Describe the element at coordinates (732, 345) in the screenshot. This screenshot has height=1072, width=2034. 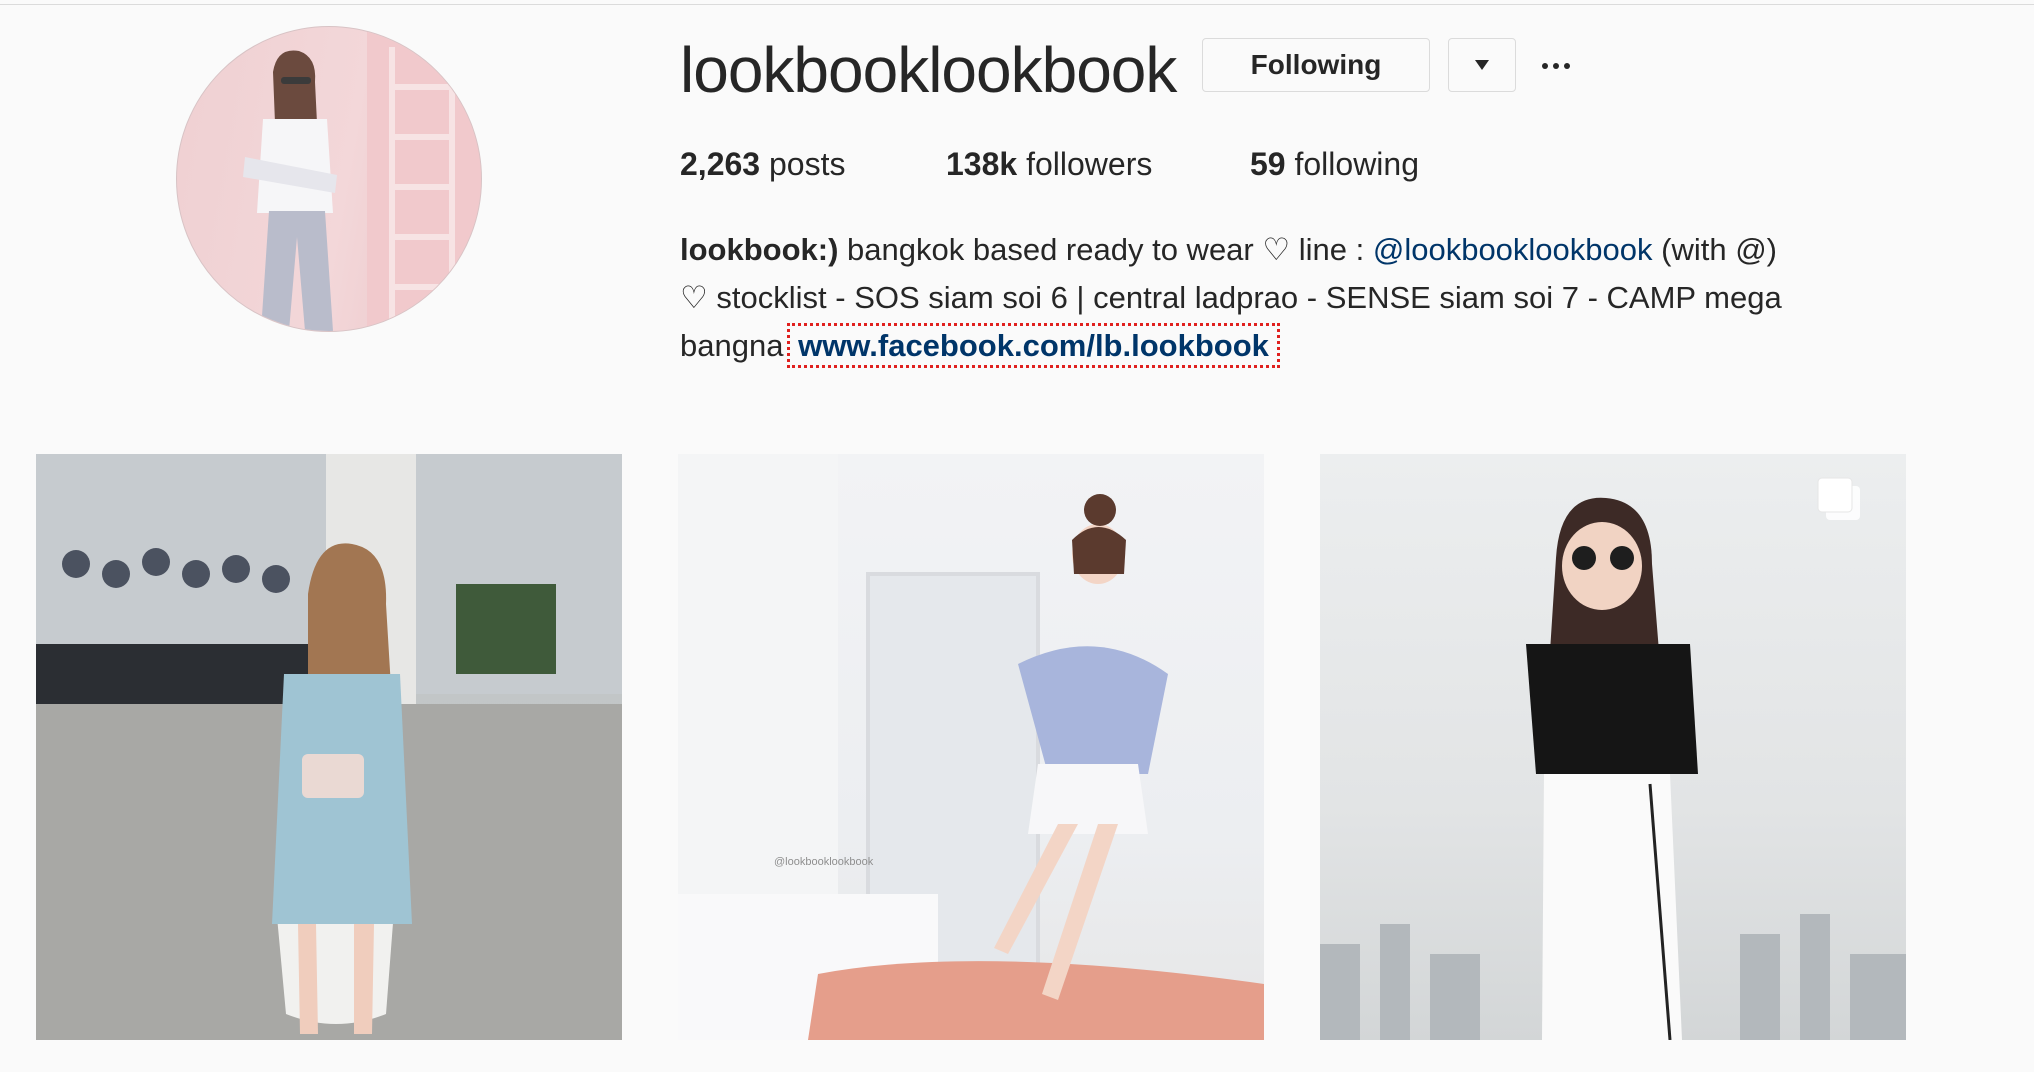
I see `bio-text-prefix: bangna` at that location.